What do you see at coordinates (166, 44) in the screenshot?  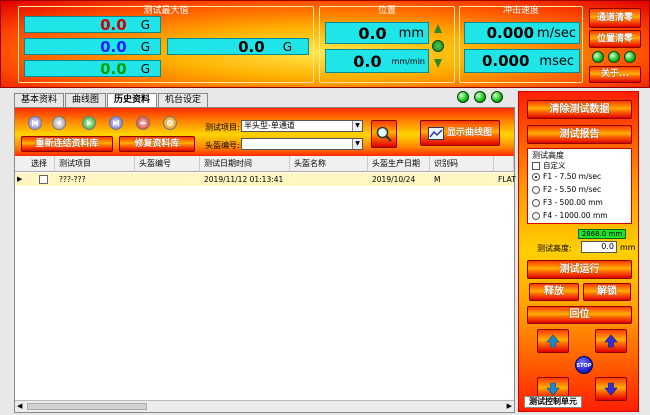 I see `test-max-group: 测试最大值 0.0 G 0.0 G 0.0 G 0.0 G` at bounding box center [166, 44].